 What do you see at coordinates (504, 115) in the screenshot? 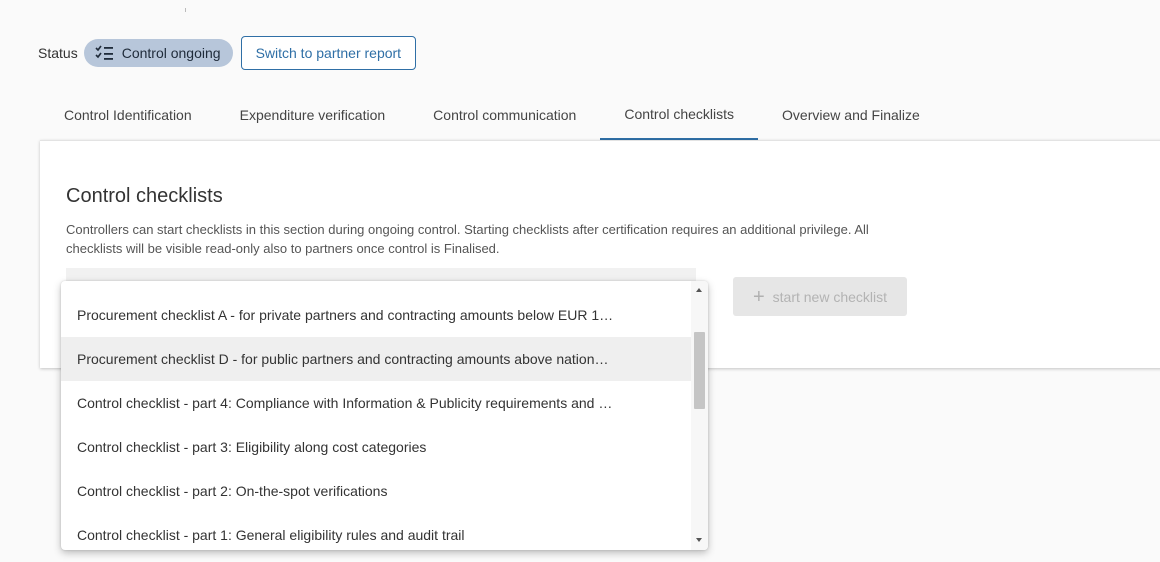
I see `tab-control-communication: Control communication` at bounding box center [504, 115].